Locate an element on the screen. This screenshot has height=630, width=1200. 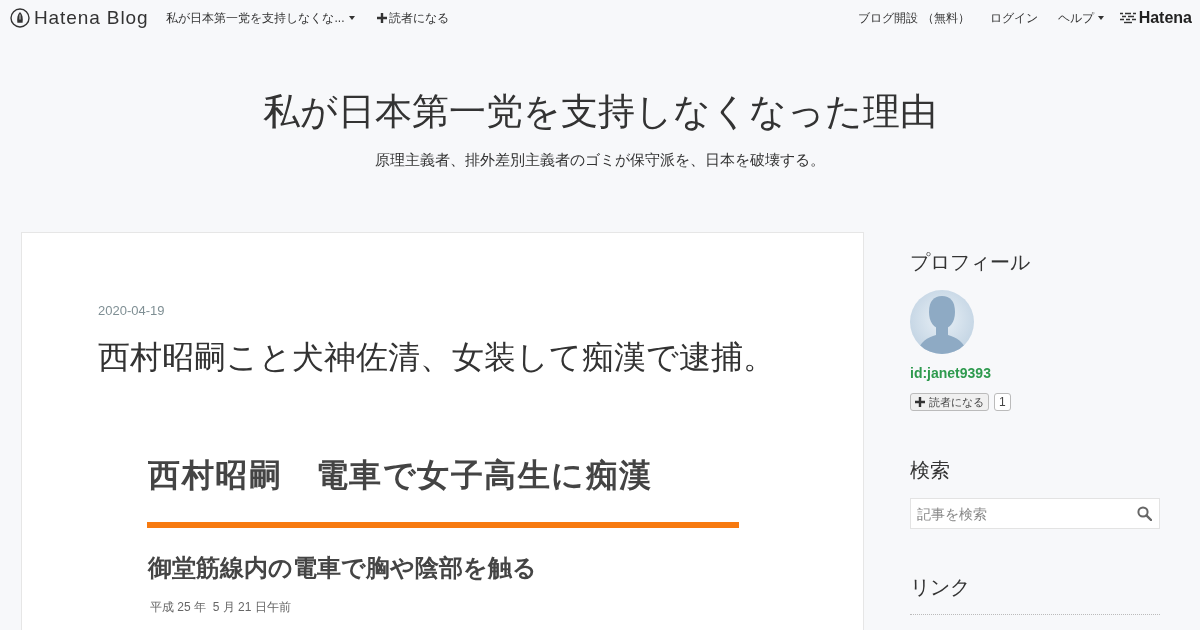
image-subheadline: 御堂筋線内の電車で胸や陰部を触る is located at coordinates (342, 568).